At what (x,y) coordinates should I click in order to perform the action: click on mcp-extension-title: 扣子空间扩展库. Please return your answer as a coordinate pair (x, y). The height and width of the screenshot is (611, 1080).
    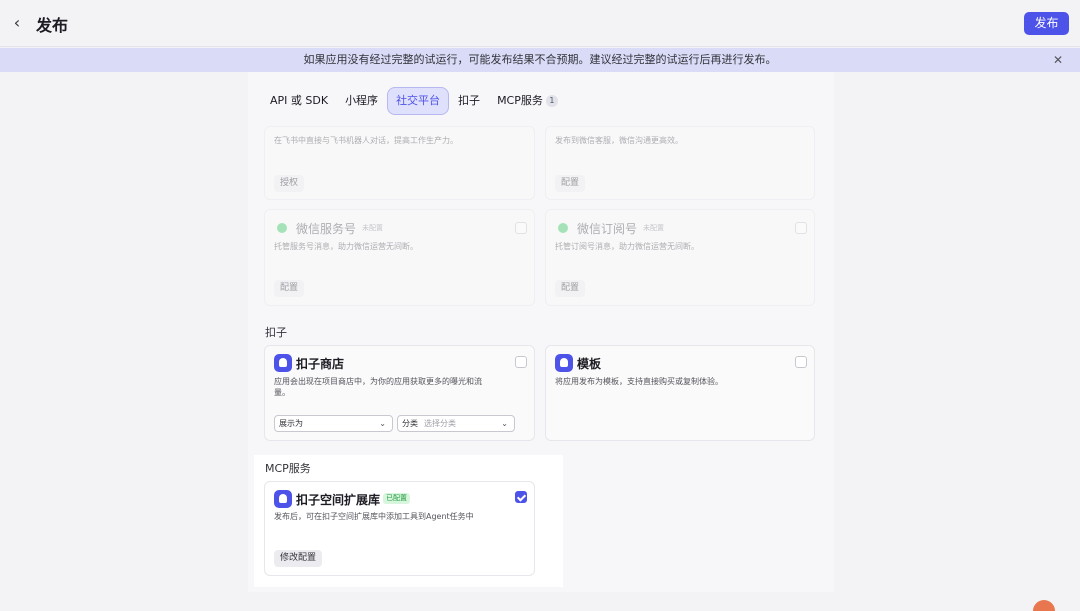
    Looking at the image, I should click on (338, 500).